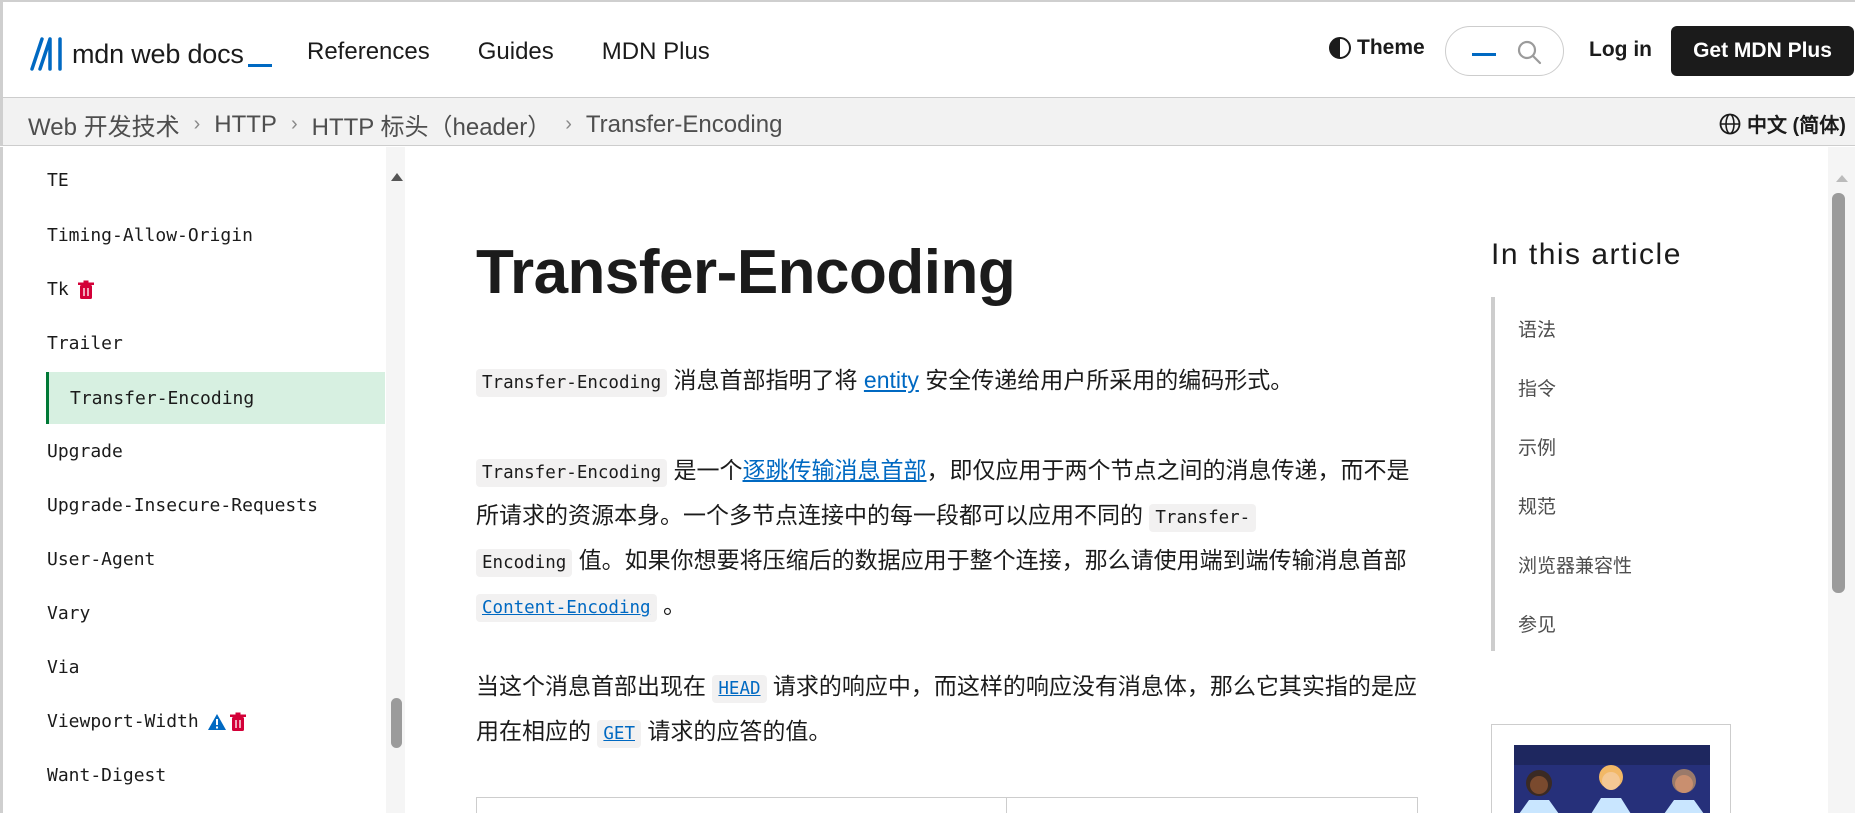 The image size is (1855, 813). I want to click on sidebar-item-label: Tk, so click(58, 289).